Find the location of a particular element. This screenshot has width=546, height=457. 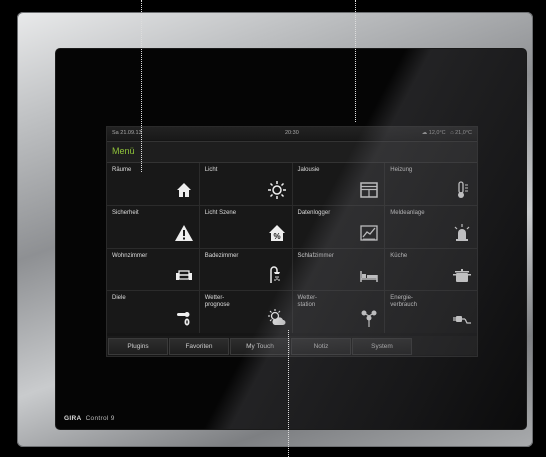

device-logo: GIRA Control 9 is located at coordinates (89, 418).